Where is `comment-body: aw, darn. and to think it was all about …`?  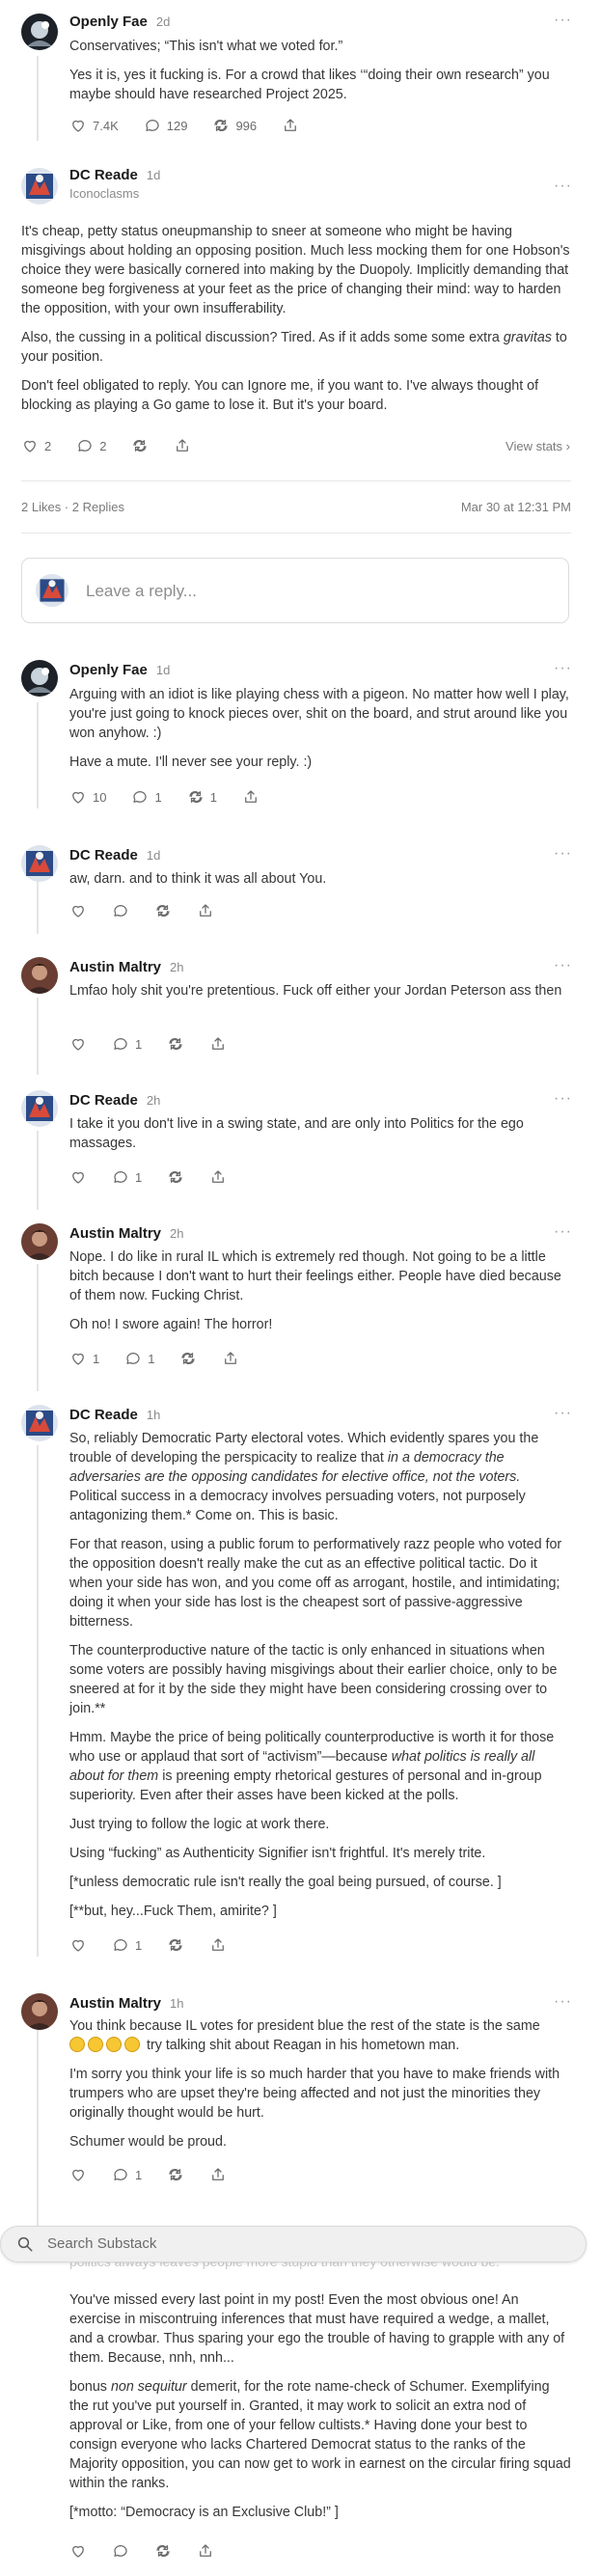 comment-body: aw, darn. and to think it was all about … is located at coordinates (198, 879).